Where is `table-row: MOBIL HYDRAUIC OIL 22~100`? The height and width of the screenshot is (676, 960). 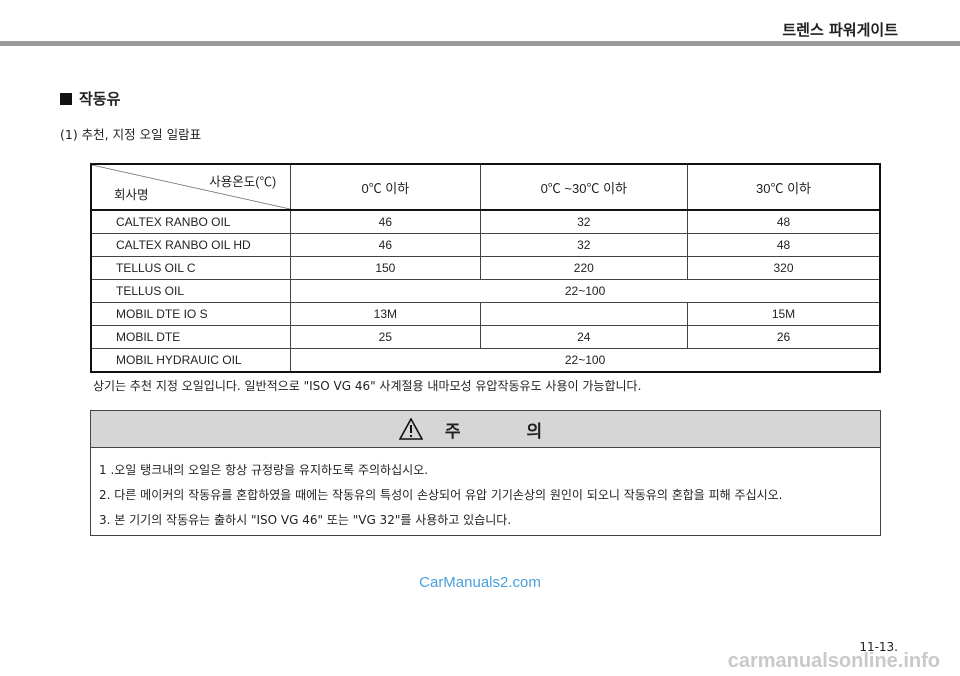 table-row: MOBIL HYDRAUIC OIL 22~100 is located at coordinates (485, 360).